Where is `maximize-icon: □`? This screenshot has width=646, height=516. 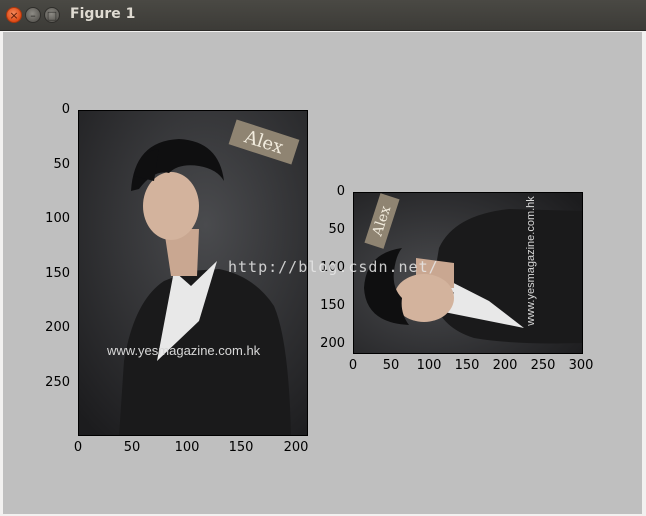 maximize-icon: □ is located at coordinates (52, 15).